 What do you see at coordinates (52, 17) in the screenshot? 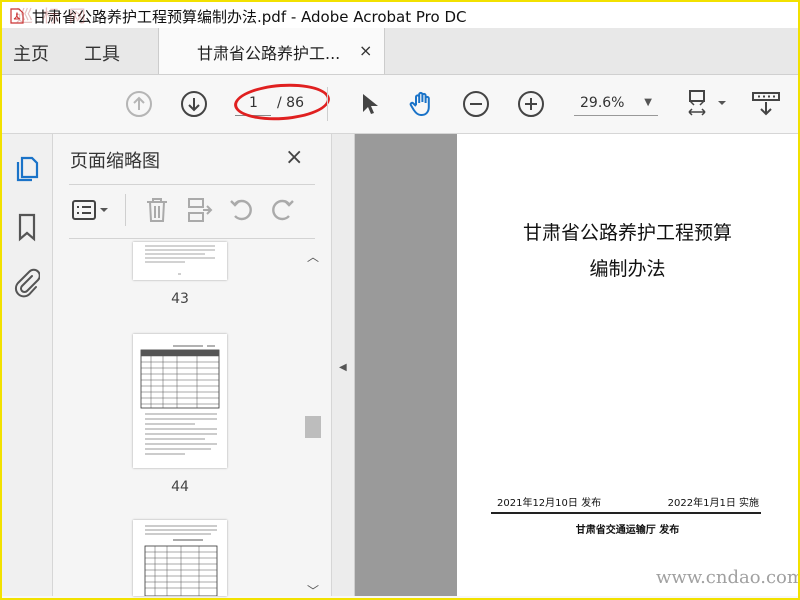
I see `watermark-left: 巡 标 网` at bounding box center [52, 17].